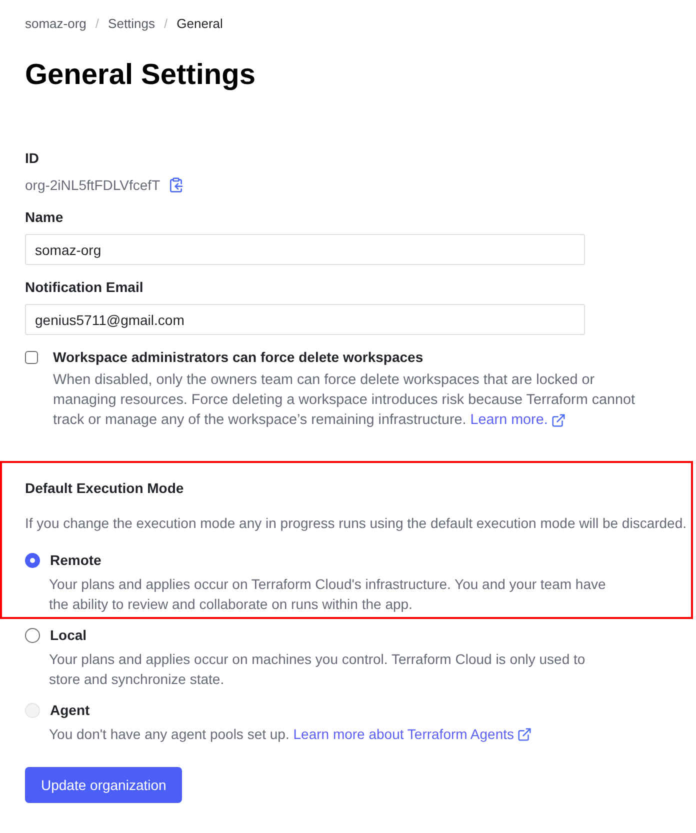  What do you see at coordinates (68, 635) in the screenshot?
I see `radio-label: Local` at bounding box center [68, 635].